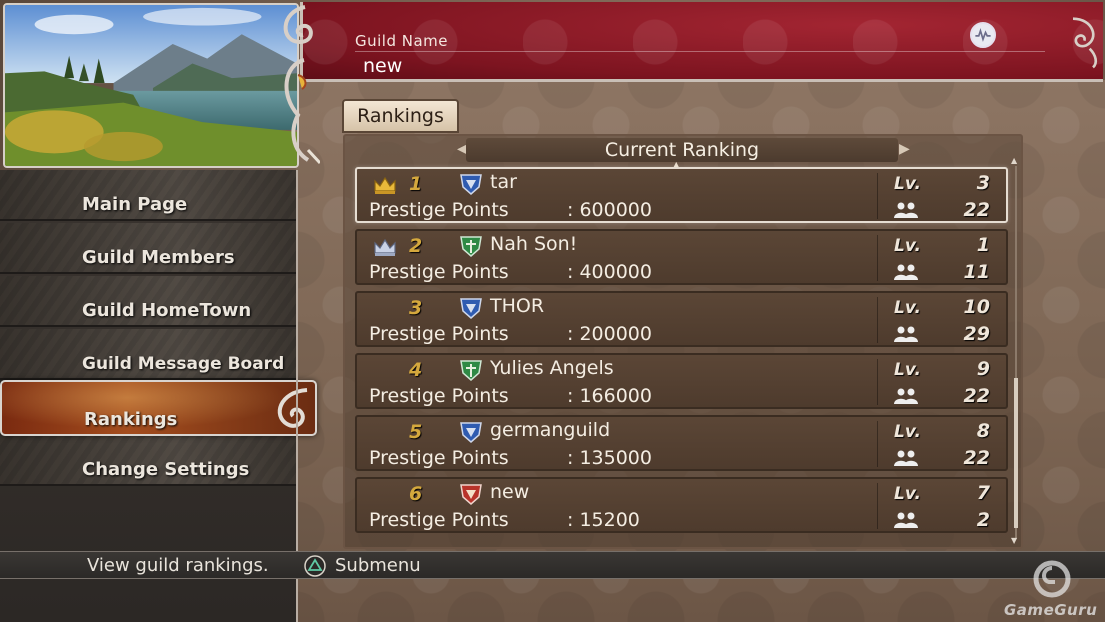 The height and width of the screenshot is (622, 1105). What do you see at coordinates (166, 469) in the screenshot?
I see `menu-item-label: Change Settings` at bounding box center [166, 469].